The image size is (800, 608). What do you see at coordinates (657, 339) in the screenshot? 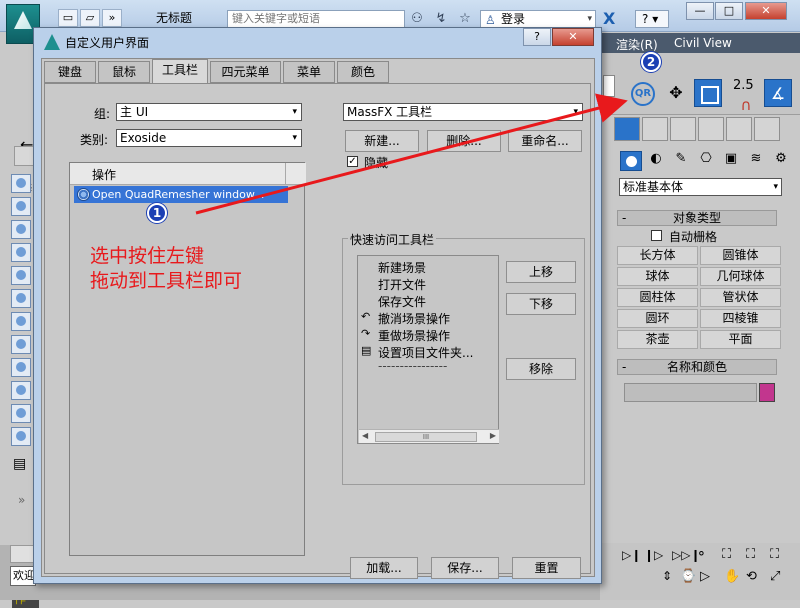
I see `teapot-button: 茶壶` at bounding box center [657, 339].